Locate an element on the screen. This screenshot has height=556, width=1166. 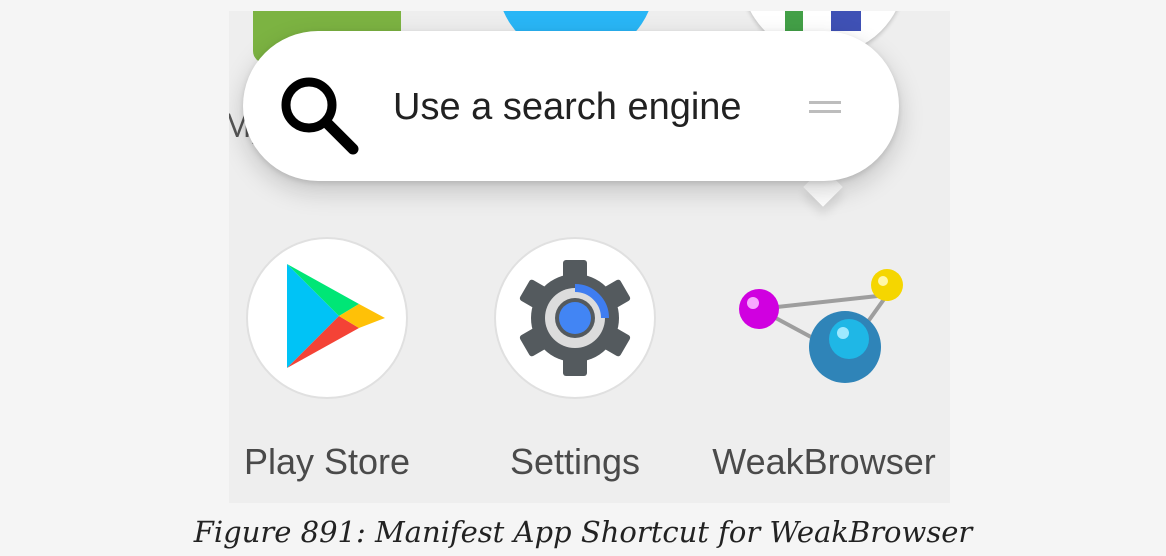
shortcut-label: Use a search engine is located at coordinates (567, 107).